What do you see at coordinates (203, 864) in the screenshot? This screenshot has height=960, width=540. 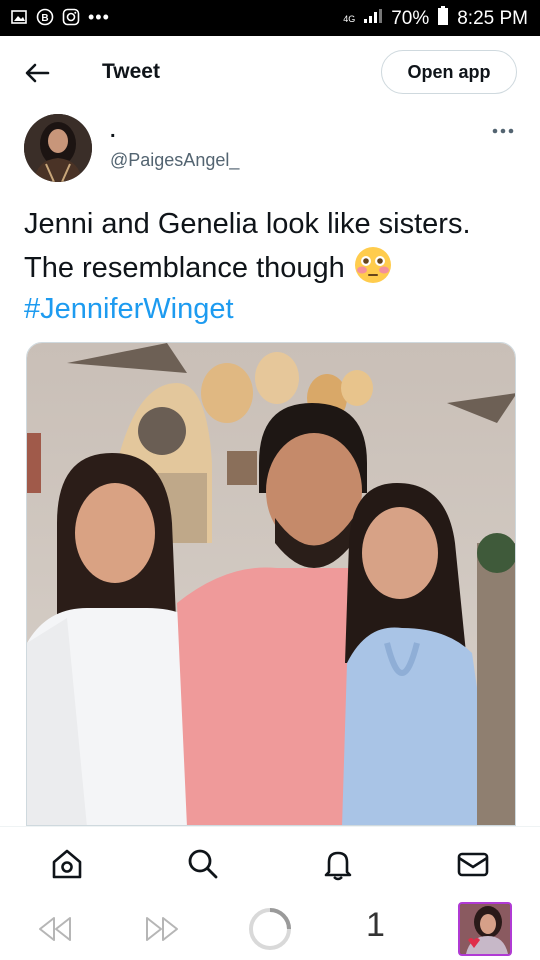 I see `search-icon` at bounding box center [203, 864].